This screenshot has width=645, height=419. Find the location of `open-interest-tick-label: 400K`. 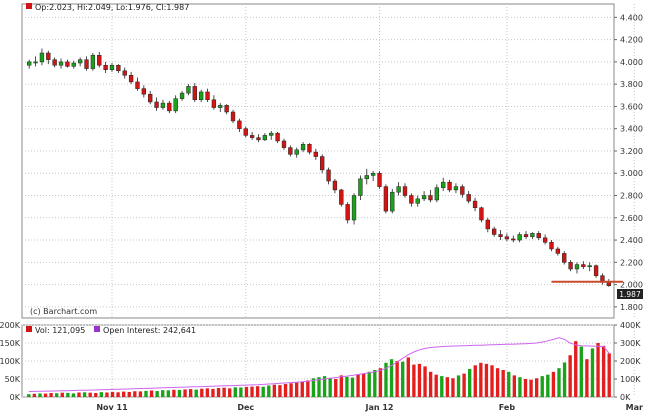

open-interest-tick-label: 400K is located at coordinates (630, 325).